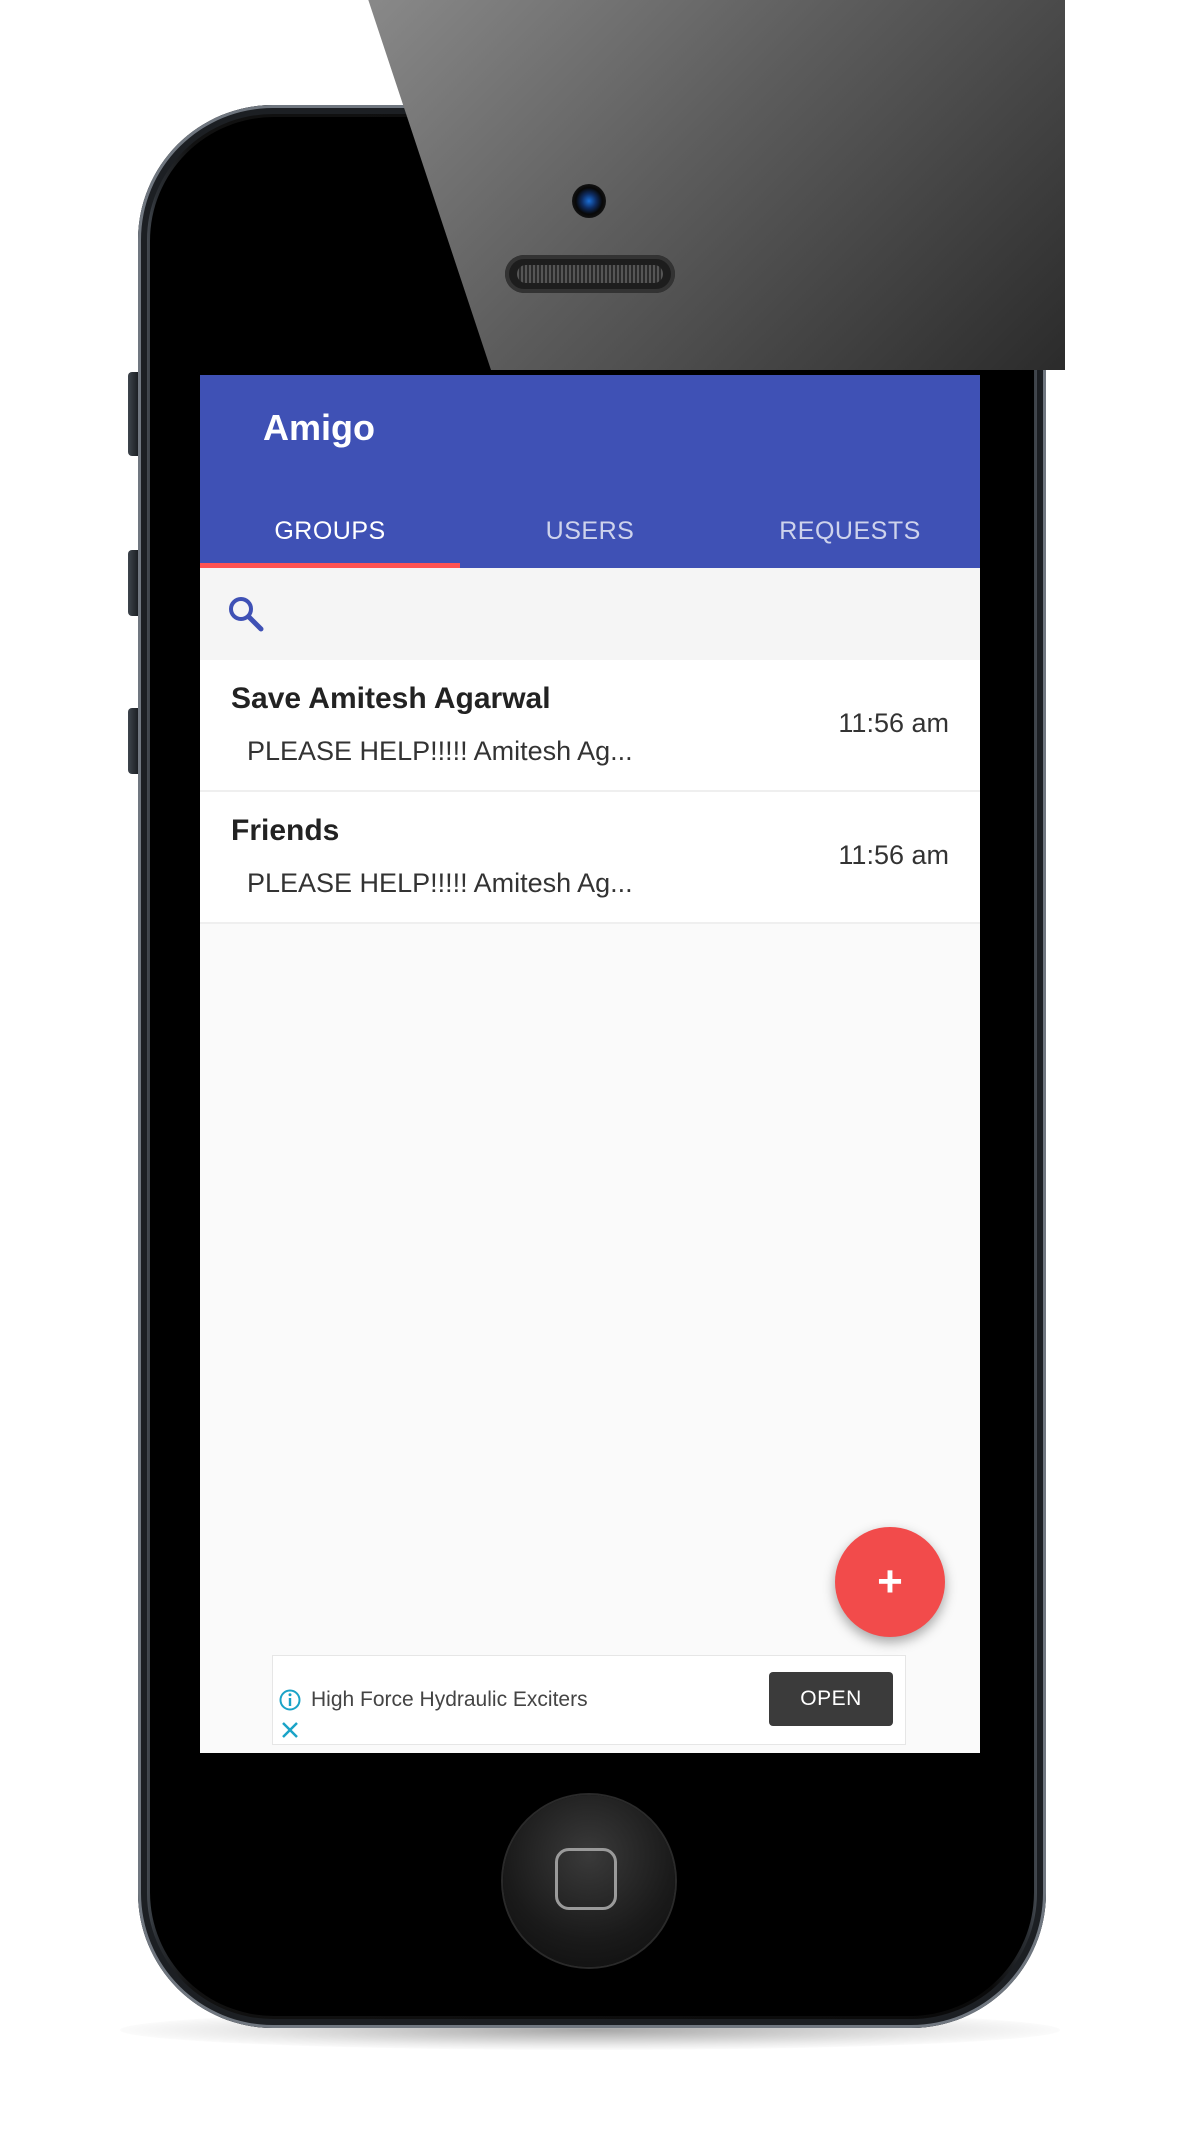 Image resolution: width=1182 pixels, height=2144 pixels. What do you see at coordinates (285, 830) in the screenshot?
I see `group-name: Friends` at bounding box center [285, 830].